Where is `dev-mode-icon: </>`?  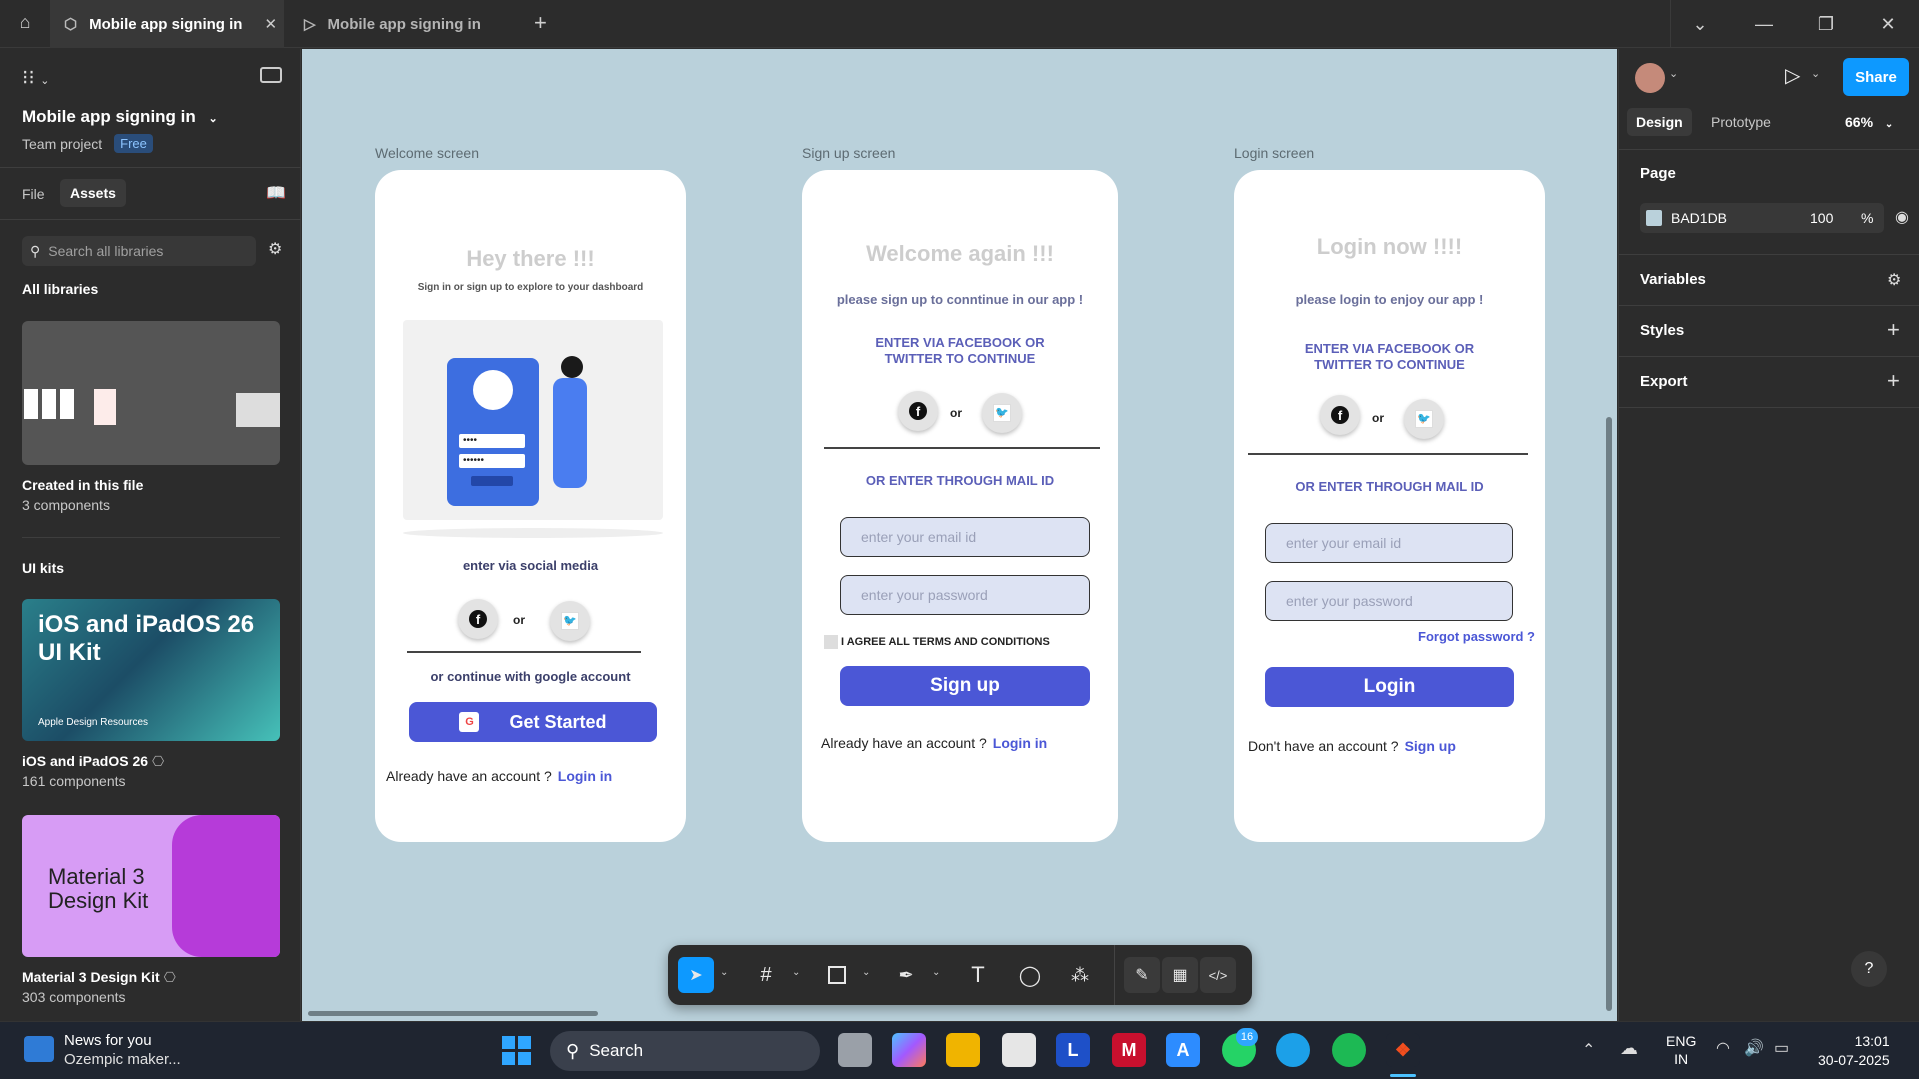
dev-mode-icon: </> is located at coordinates (1218, 975).